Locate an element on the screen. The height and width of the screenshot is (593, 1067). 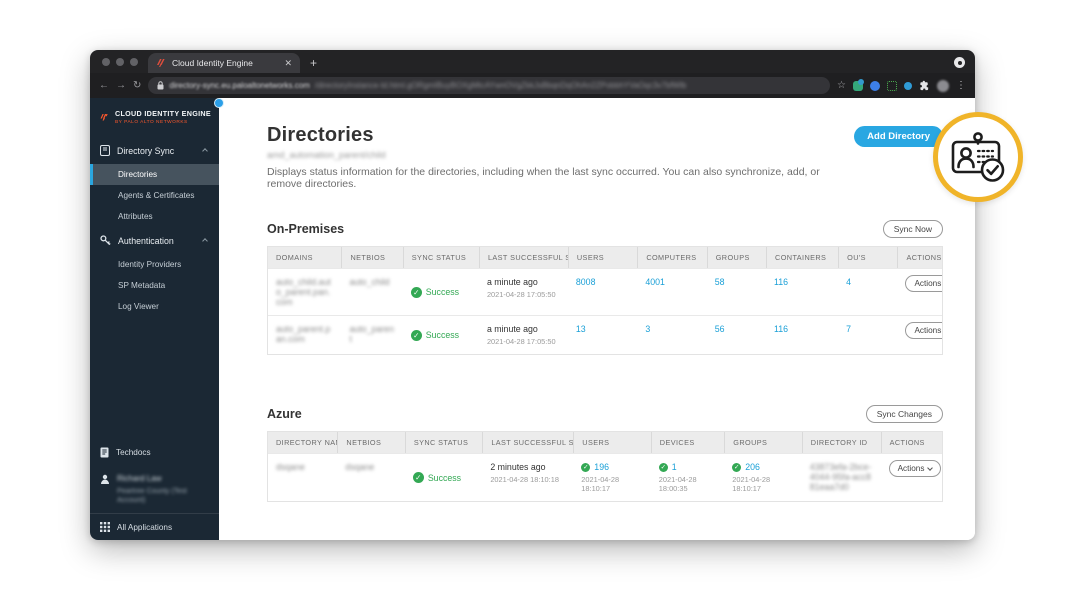
add-directory-button: Add Directory is located at coordinates (898, 136).